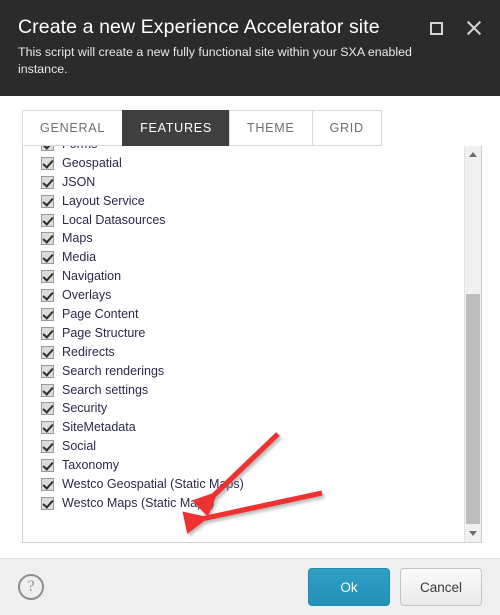 This screenshot has height=615, width=500. I want to click on features-scrollbar, so click(472, 344).